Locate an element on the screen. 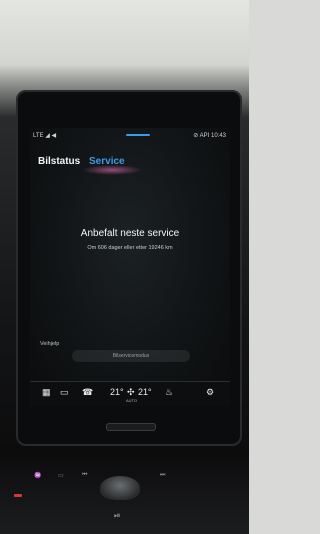 Image resolution: width=320 pixels, height=534 pixels. rear-defrost-icon: ▭ is located at coordinates (61, 475).